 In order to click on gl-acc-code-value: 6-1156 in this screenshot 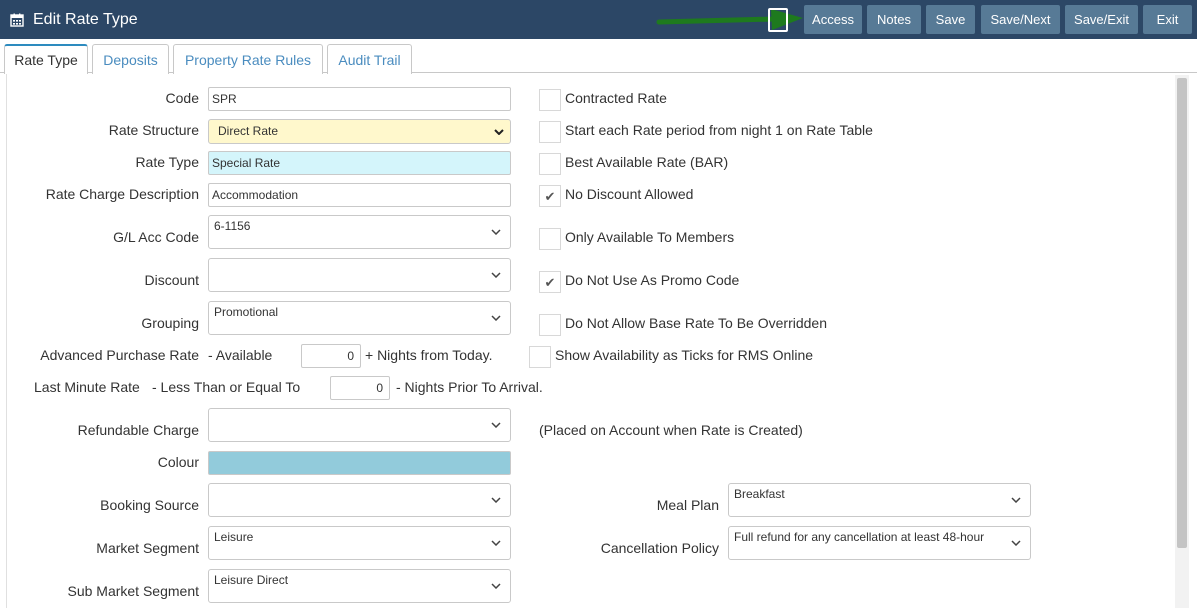, I will do `click(232, 226)`.